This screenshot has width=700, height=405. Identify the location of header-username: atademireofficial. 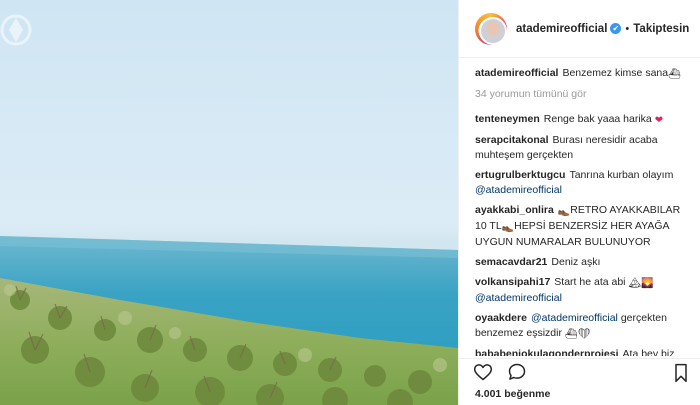
(561, 29).